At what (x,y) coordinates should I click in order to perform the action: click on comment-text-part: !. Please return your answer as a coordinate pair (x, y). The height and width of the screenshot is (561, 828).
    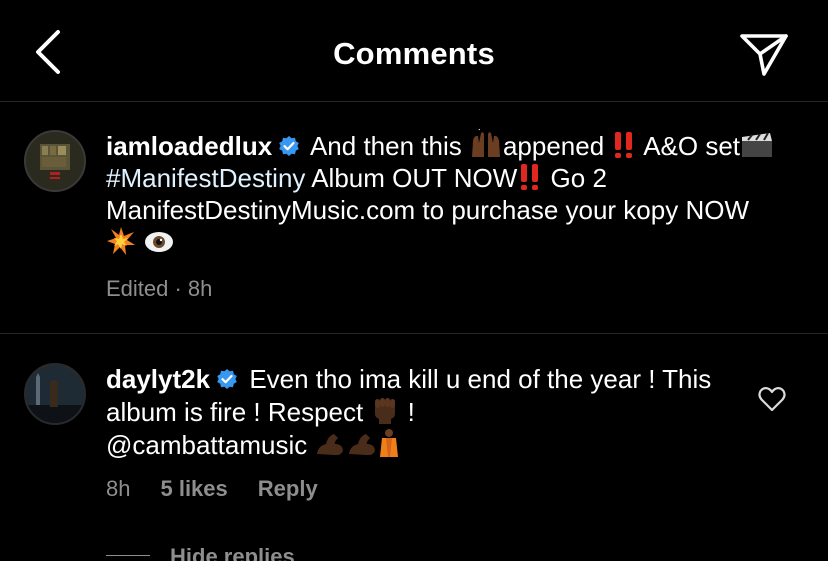
    Looking at the image, I should click on (407, 412).